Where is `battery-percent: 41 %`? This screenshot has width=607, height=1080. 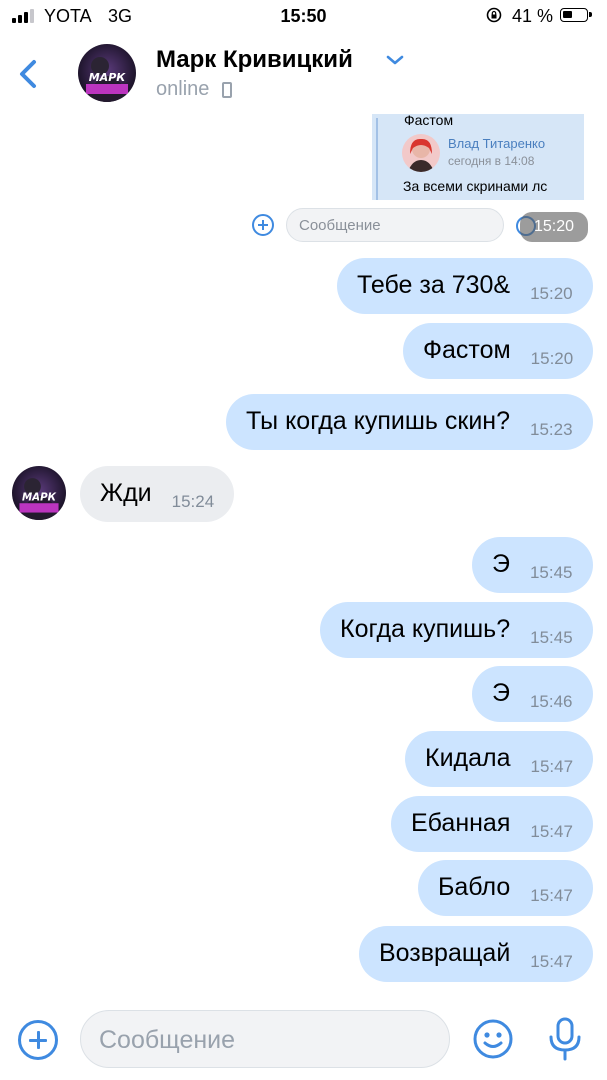 battery-percent: 41 % is located at coordinates (533, 16).